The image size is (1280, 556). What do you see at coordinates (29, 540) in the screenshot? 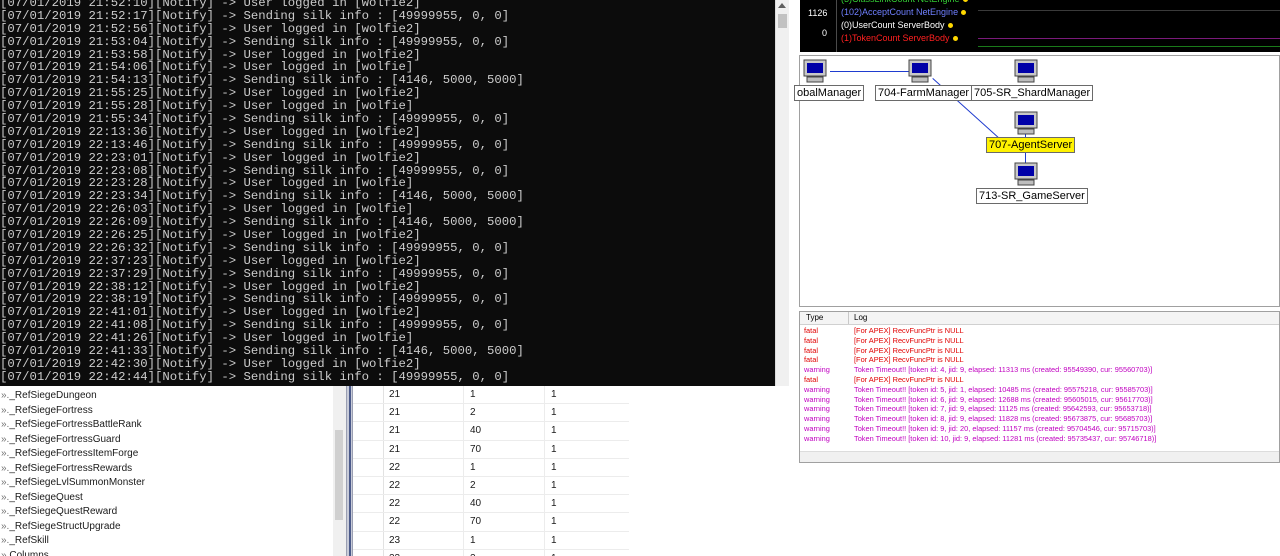
I see `tree-item-label: _RefSkill` at bounding box center [29, 540].